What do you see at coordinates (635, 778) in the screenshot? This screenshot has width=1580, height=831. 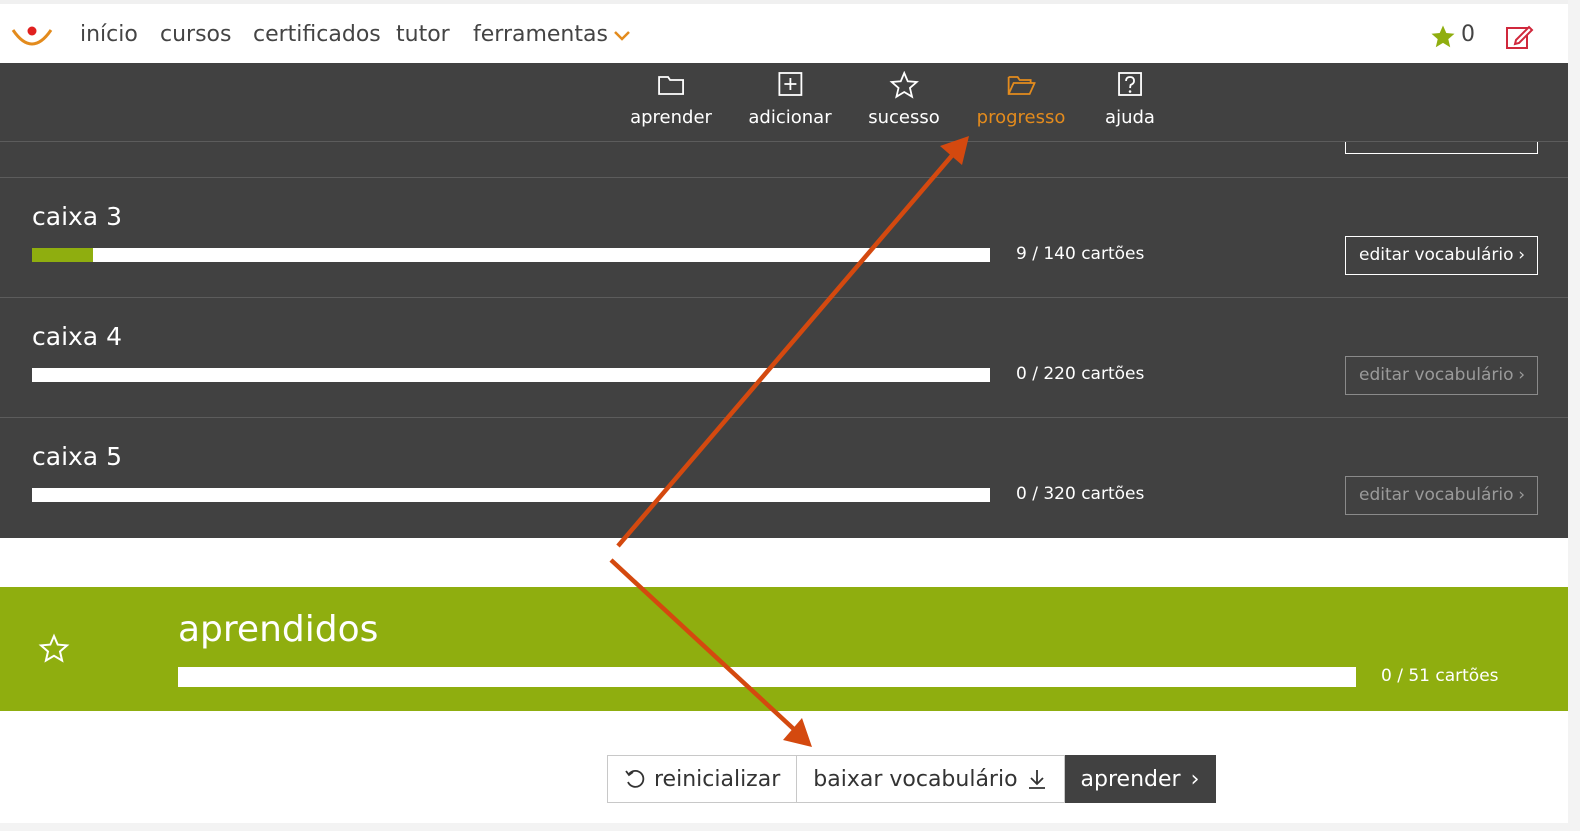 I see `undo-icon` at bounding box center [635, 778].